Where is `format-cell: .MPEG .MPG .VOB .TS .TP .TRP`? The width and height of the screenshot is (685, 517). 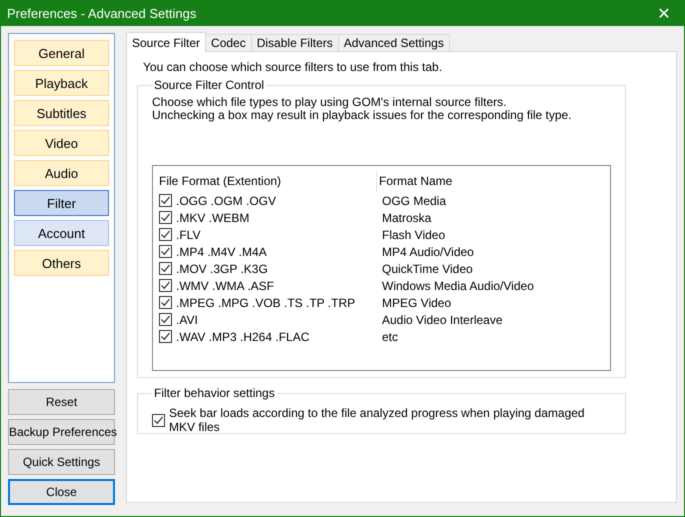 format-cell: .MPEG .MPG .VOB .TS .TP .TRP is located at coordinates (266, 303).